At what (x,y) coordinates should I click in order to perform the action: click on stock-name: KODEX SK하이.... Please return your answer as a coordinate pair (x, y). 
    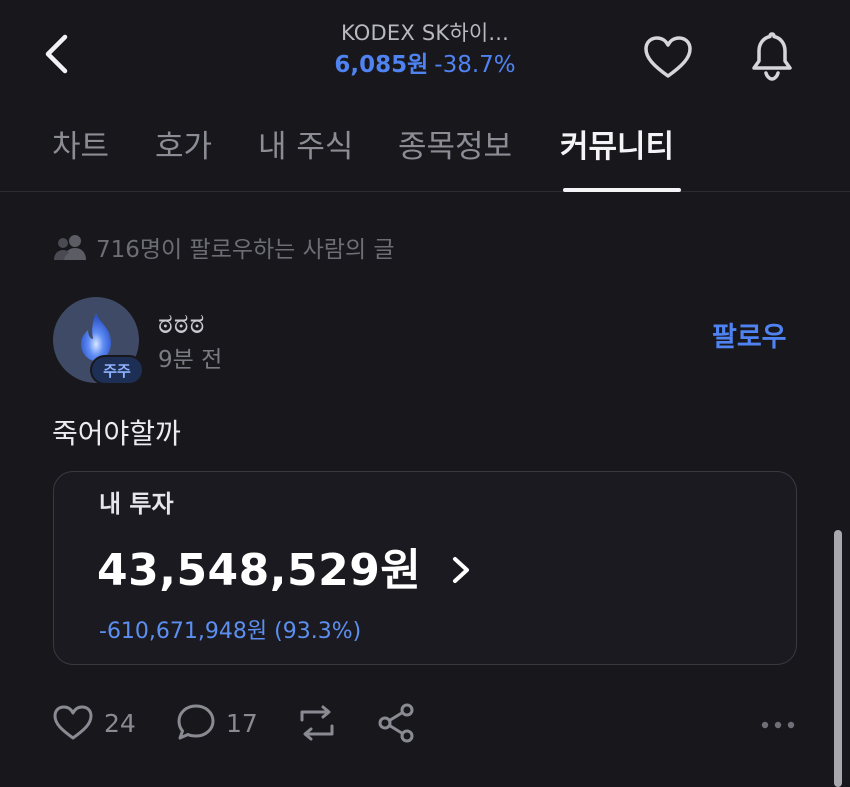
    Looking at the image, I should click on (425, 33).